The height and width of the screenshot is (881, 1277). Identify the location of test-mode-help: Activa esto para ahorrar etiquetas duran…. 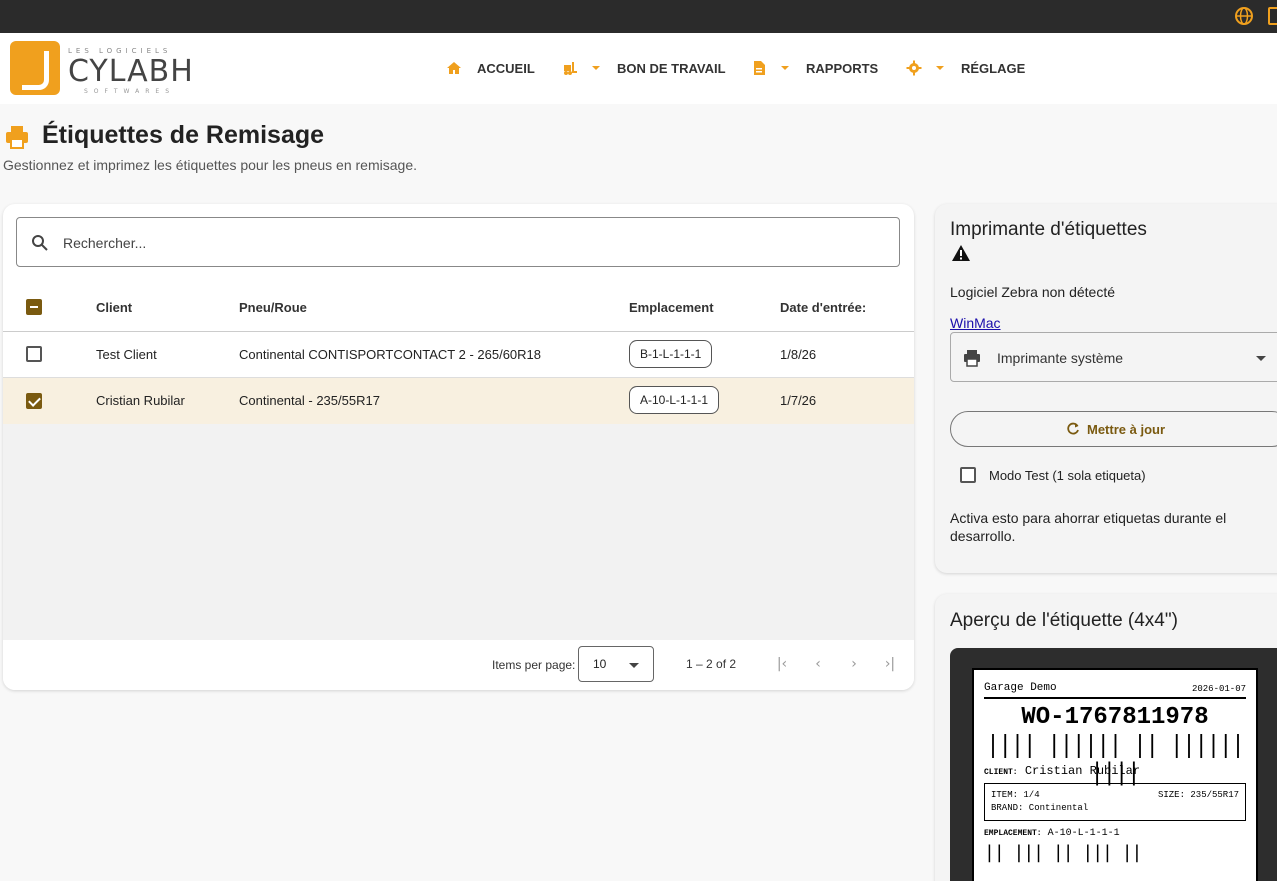
(1088, 527).